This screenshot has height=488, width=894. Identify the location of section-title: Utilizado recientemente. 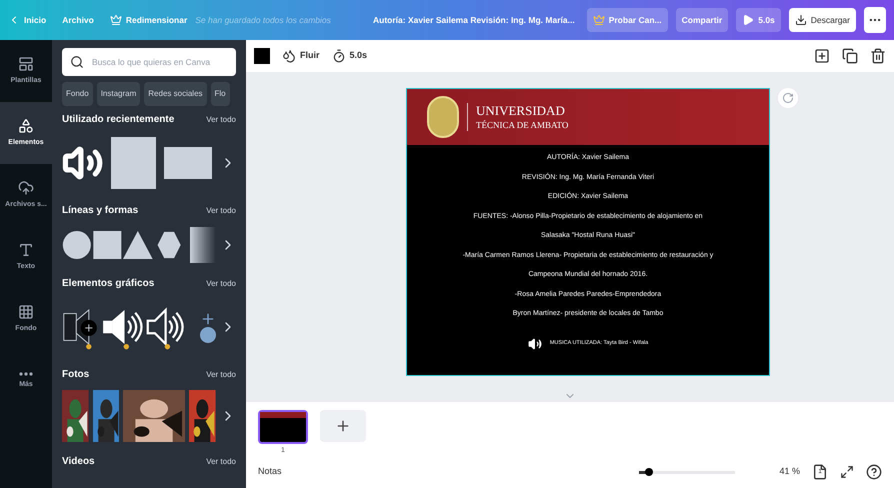
(118, 120).